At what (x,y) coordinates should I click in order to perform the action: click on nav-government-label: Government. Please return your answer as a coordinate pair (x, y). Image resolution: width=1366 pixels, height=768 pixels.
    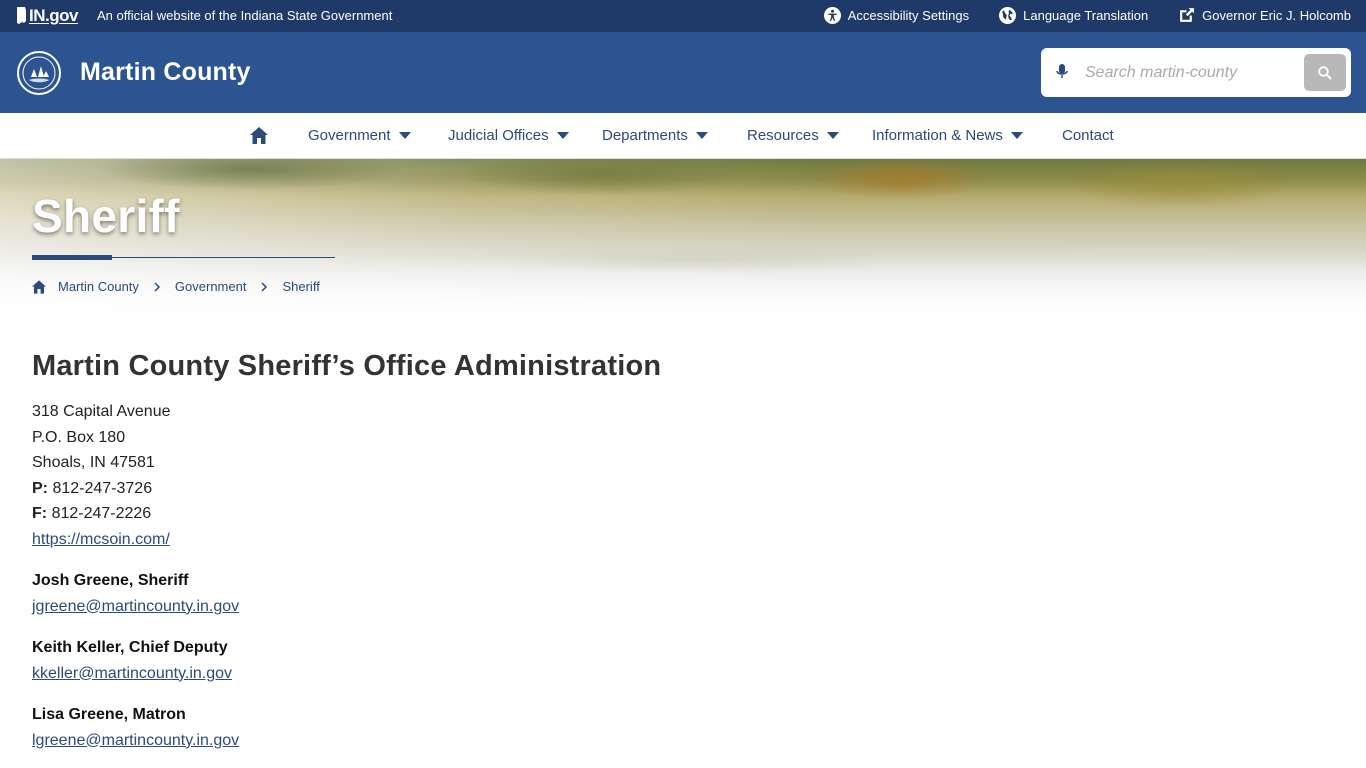
    Looking at the image, I should click on (349, 135).